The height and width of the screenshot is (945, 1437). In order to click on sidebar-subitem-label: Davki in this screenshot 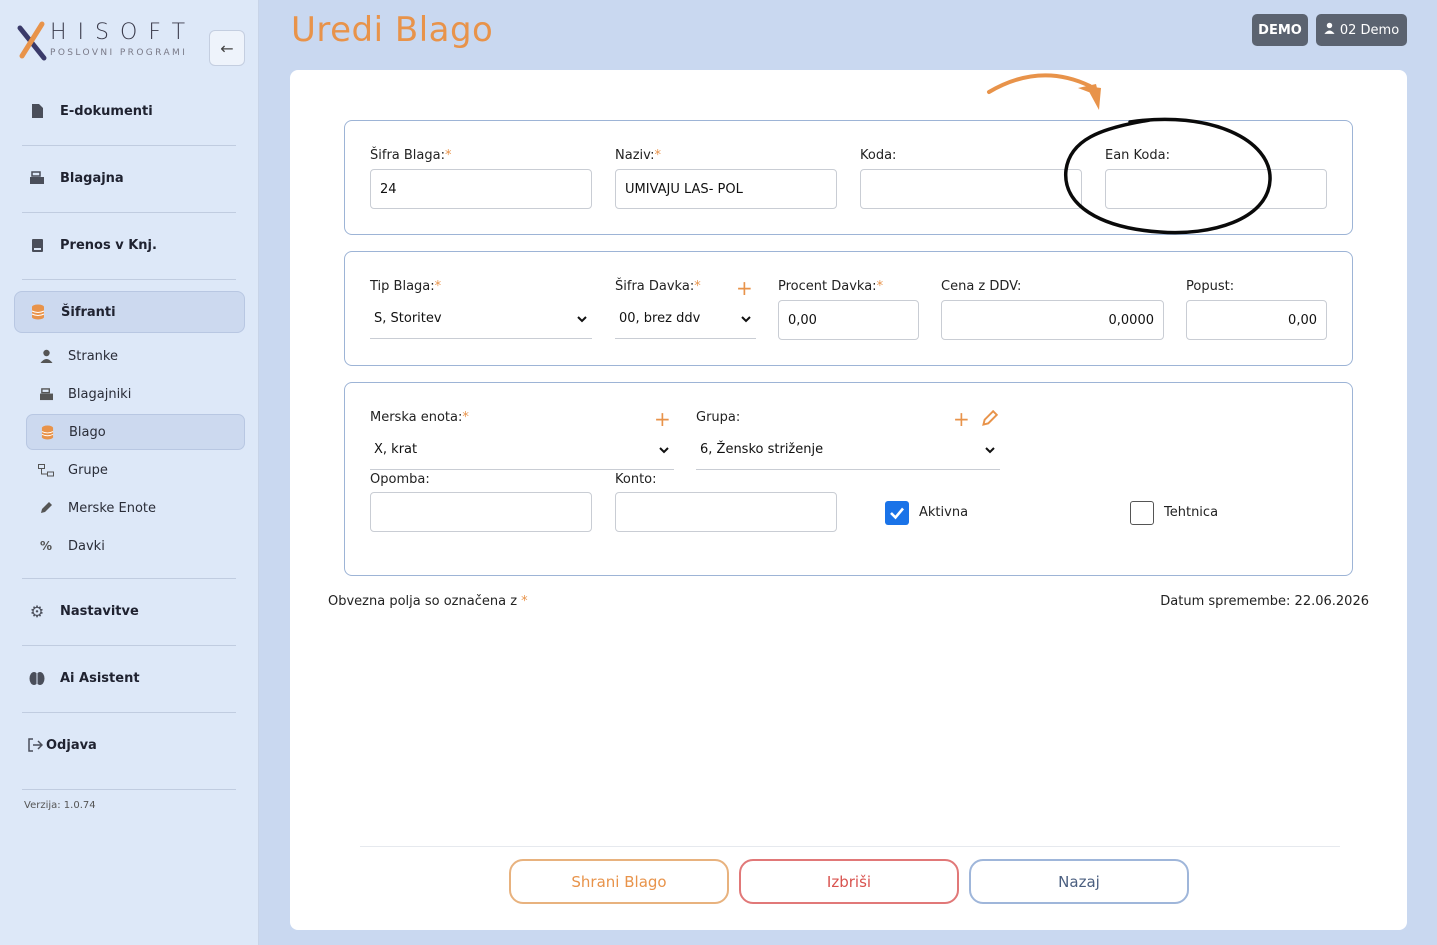, I will do `click(86, 546)`.